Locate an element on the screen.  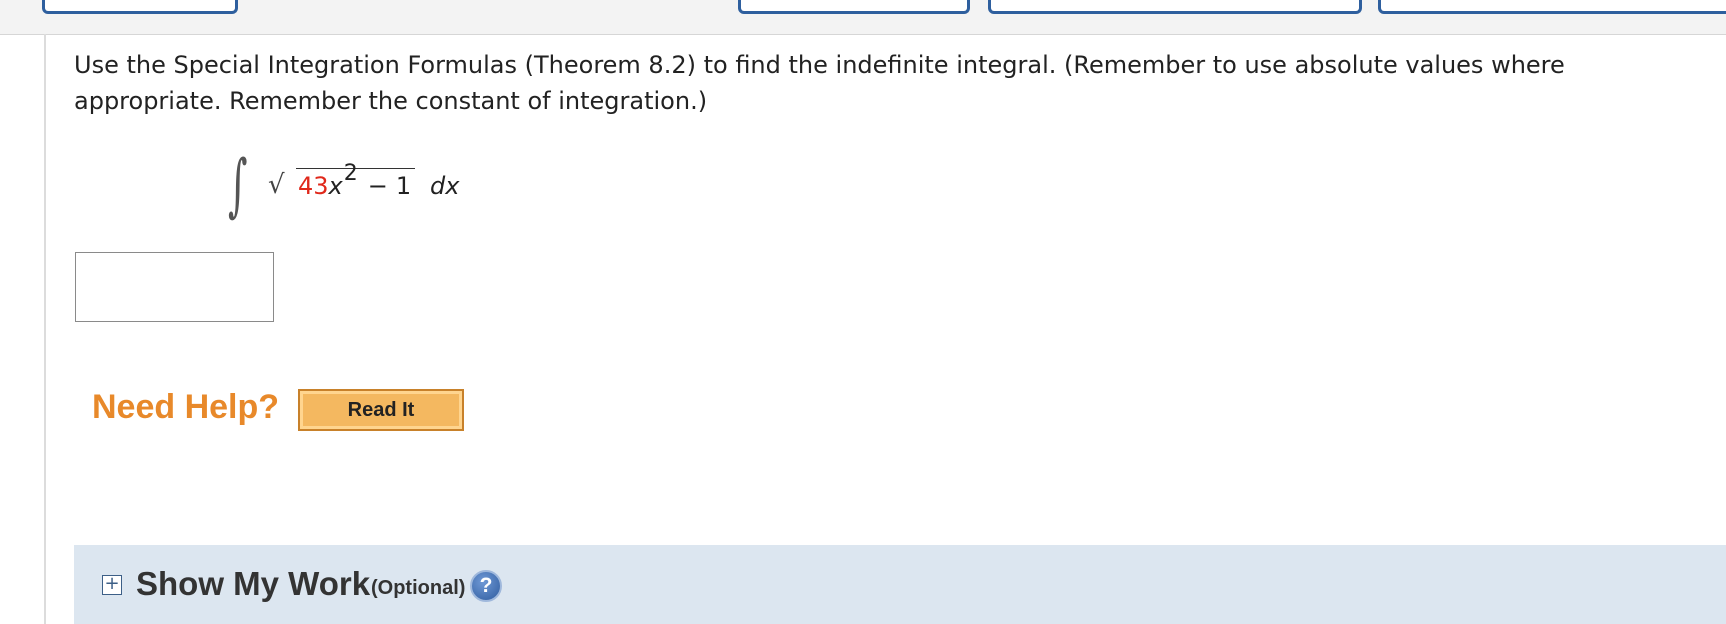
optional-label: (Optional) is located at coordinates (418, 588).